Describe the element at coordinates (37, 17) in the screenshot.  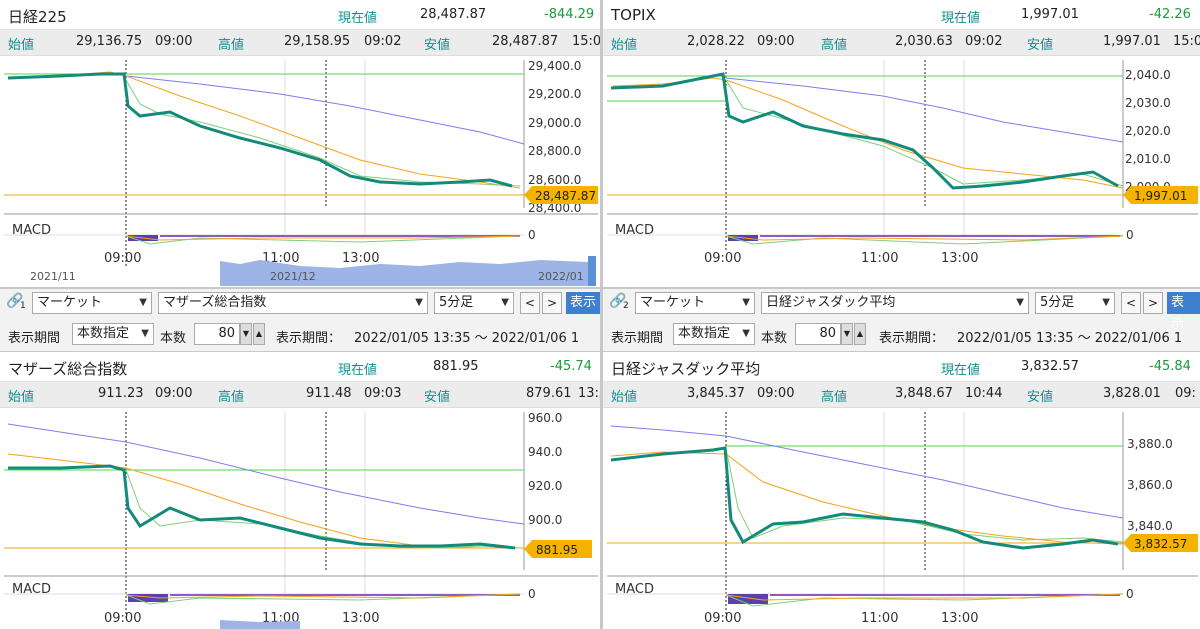
I see `index-name: 日経225` at that location.